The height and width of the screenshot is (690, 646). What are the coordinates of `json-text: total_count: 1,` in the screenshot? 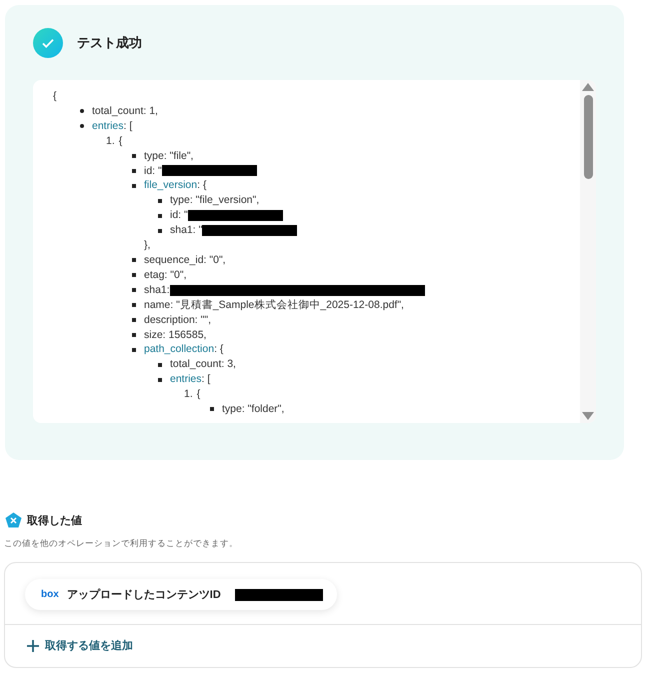 It's located at (125, 111).